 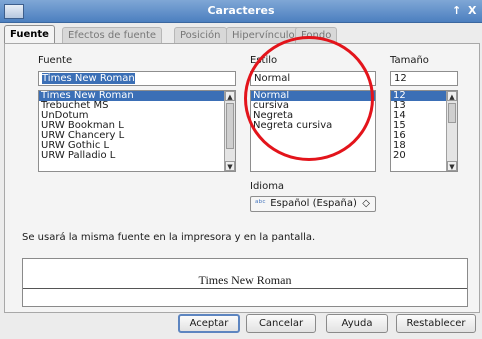 What do you see at coordinates (112, 35) in the screenshot?
I see `tab-efectos-de-fuente: Efectos de fuente` at bounding box center [112, 35].